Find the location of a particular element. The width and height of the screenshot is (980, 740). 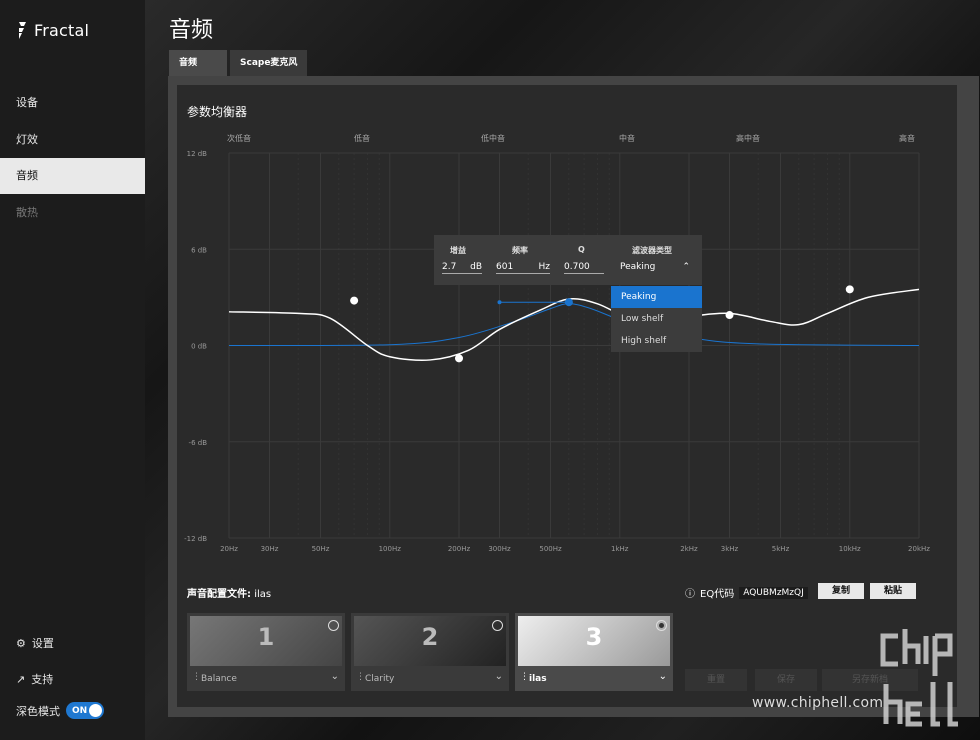

gear-icon: ⚙ is located at coordinates (21, 643).